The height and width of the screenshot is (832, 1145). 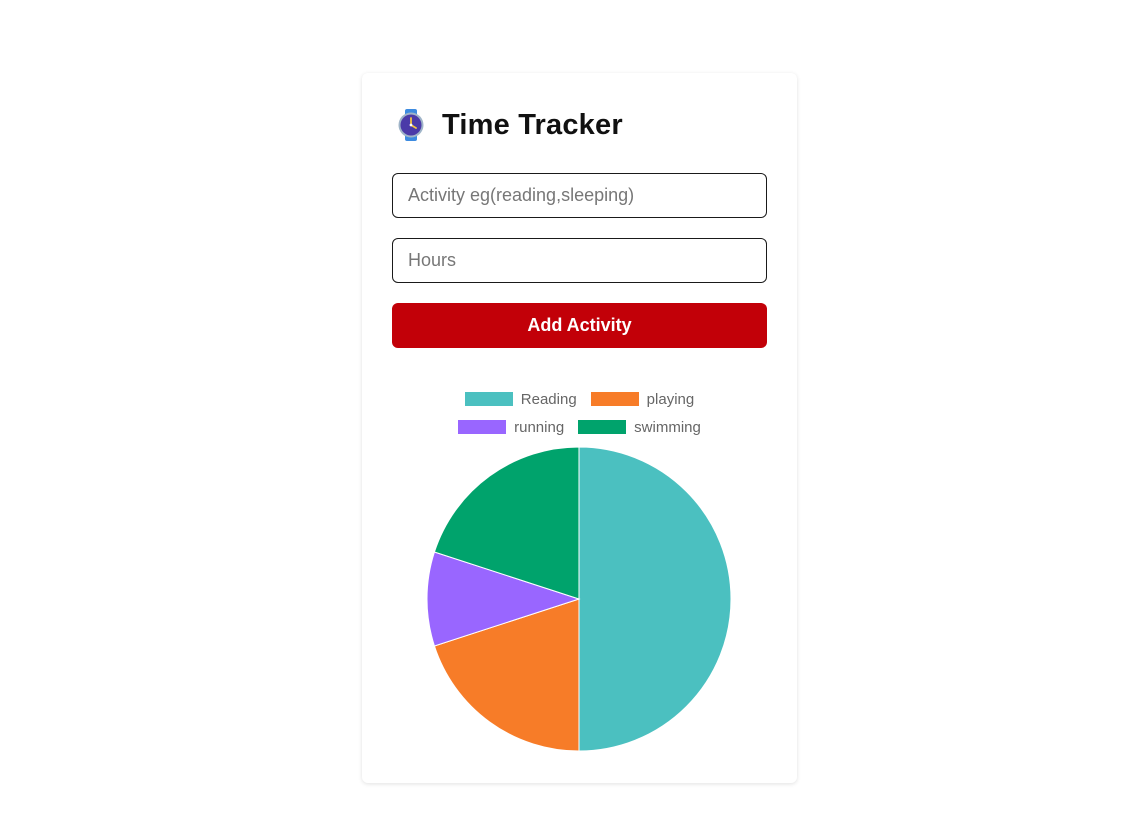 I want to click on legend-item-reading: Reading, so click(x=520, y=399).